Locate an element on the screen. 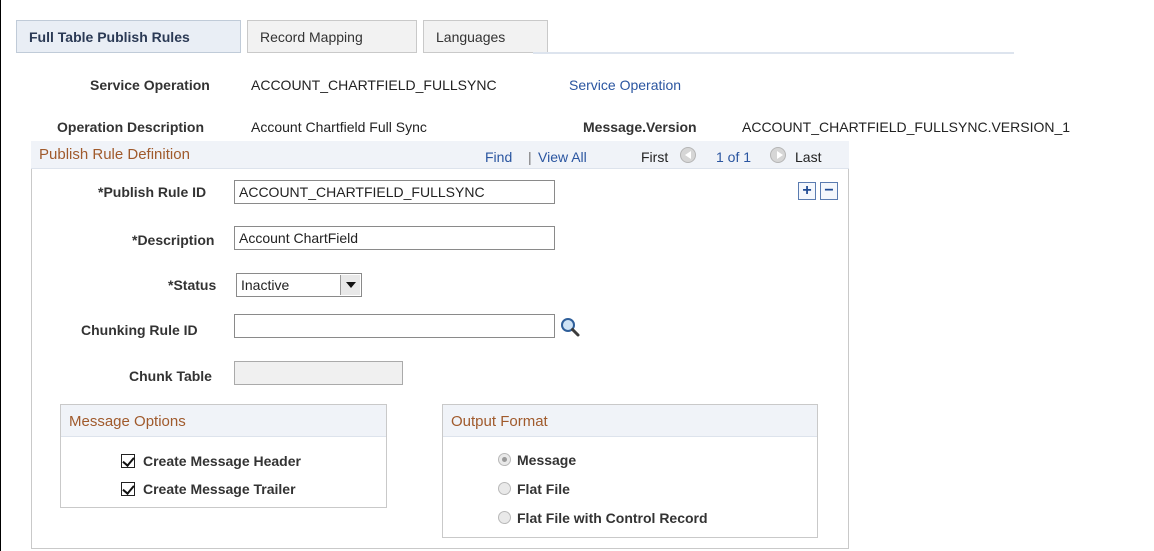 This screenshot has height=551, width=1154. create-message-trailer-checkbox is located at coordinates (128, 489).